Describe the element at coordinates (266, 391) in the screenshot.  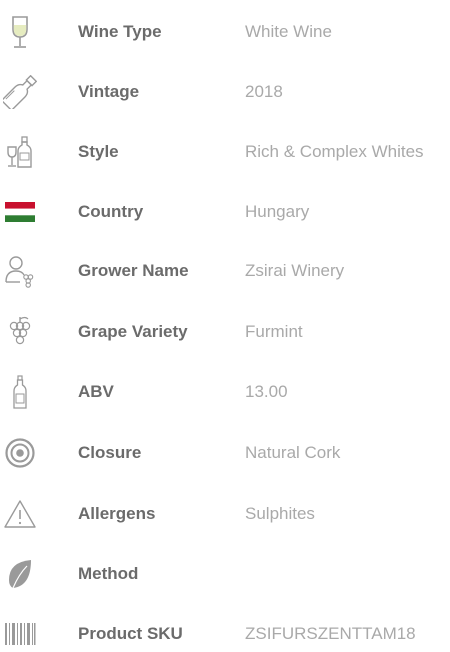
I see `spec-value: 13.00` at that location.